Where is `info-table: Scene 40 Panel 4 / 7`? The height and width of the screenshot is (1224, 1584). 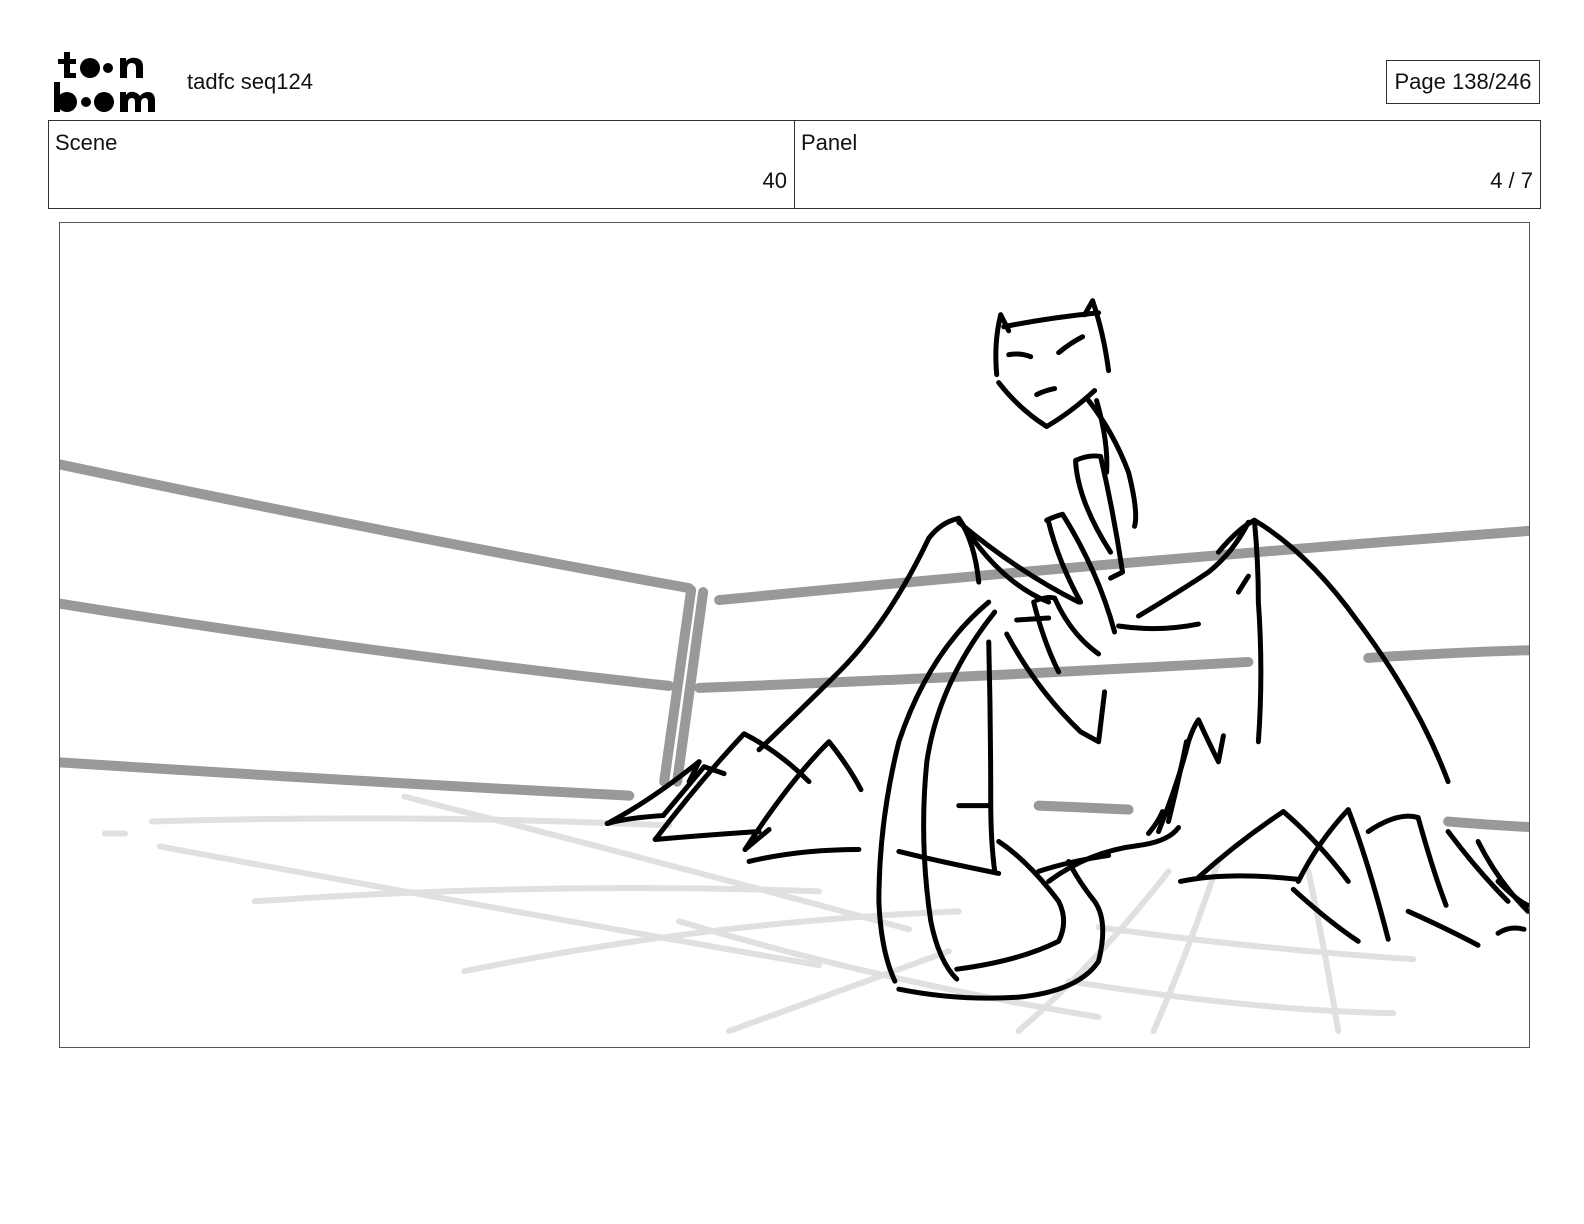
info-table: Scene 40 Panel 4 / 7 is located at coordinates (794, 164).